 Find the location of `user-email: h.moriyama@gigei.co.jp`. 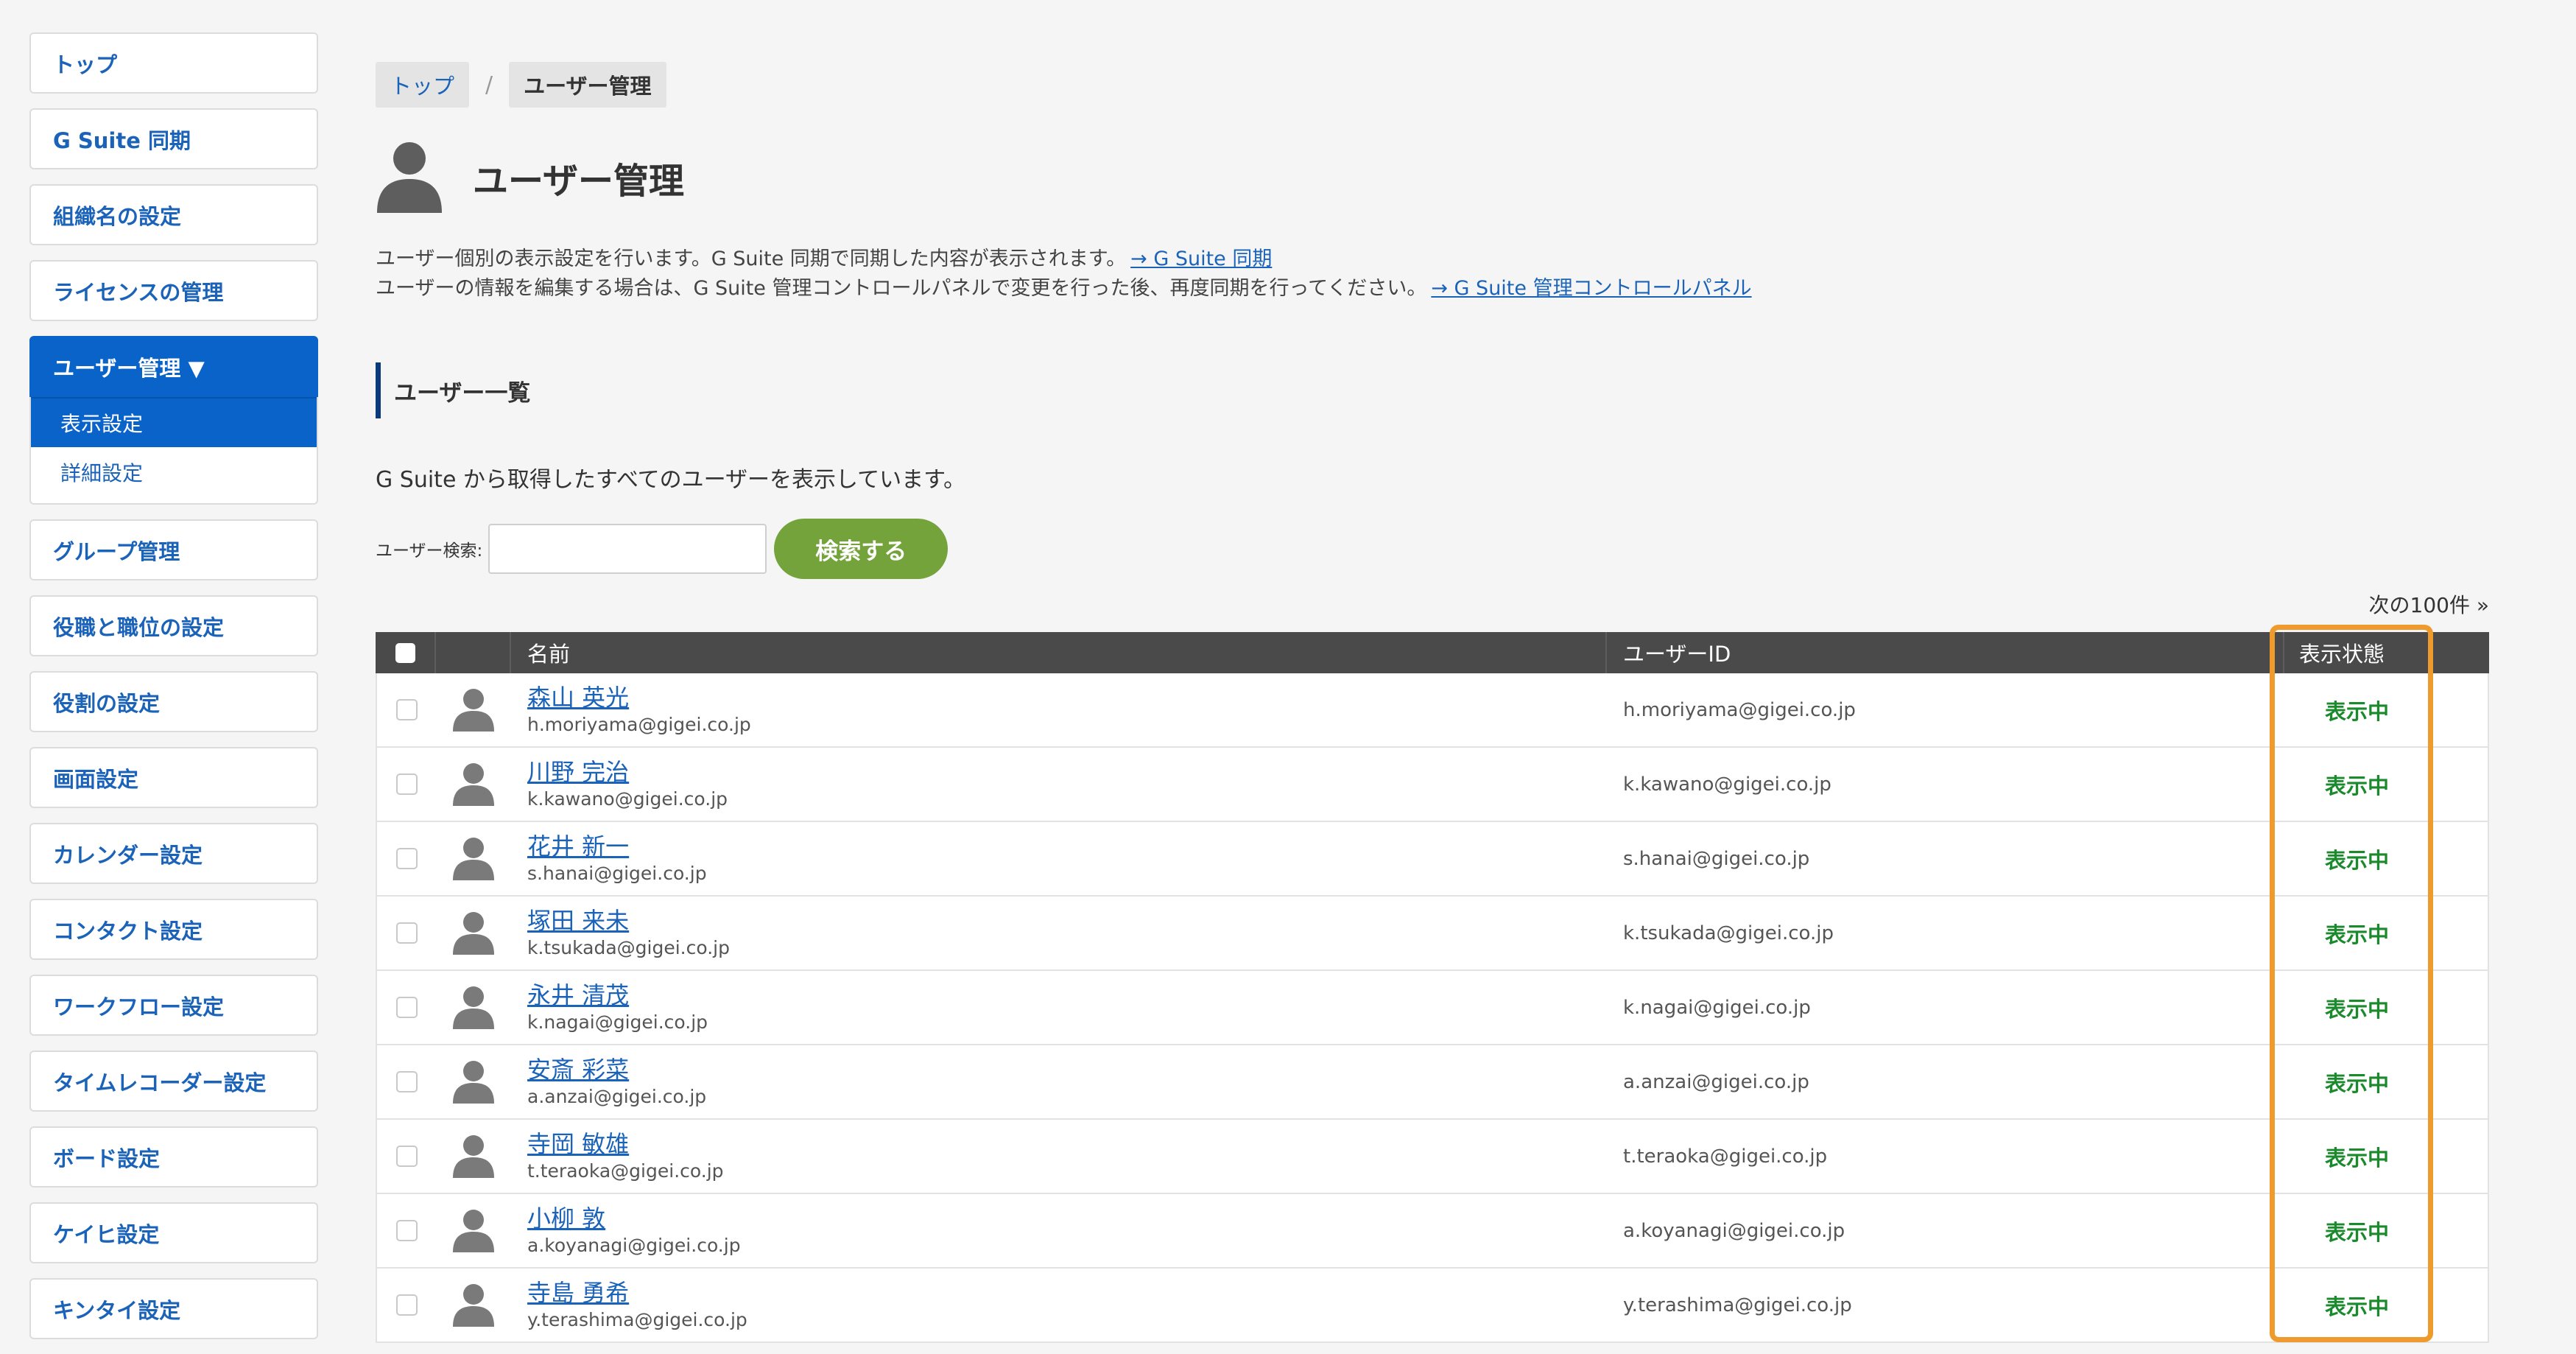

user-email: h.moriyama@gigei.co.jp is located at coordinates (639, 724).